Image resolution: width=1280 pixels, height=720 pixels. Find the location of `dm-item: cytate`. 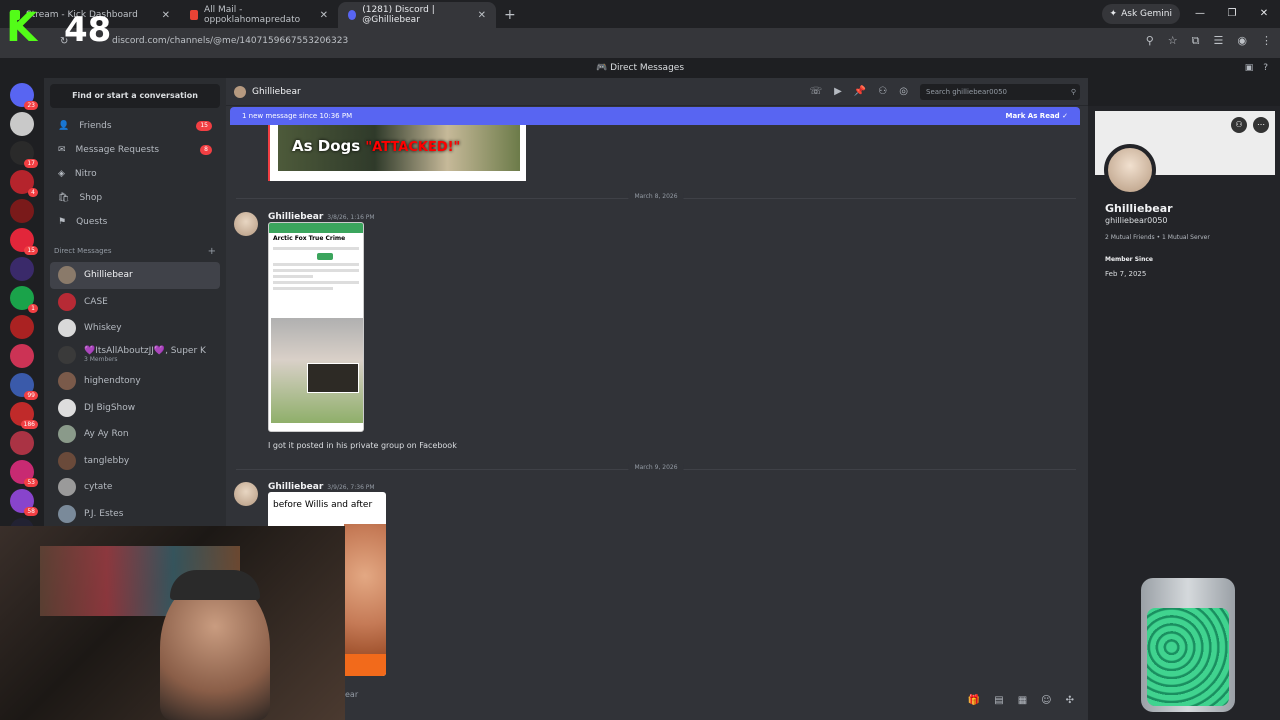

dm-item: cytate is located at coordinates (135, 487).